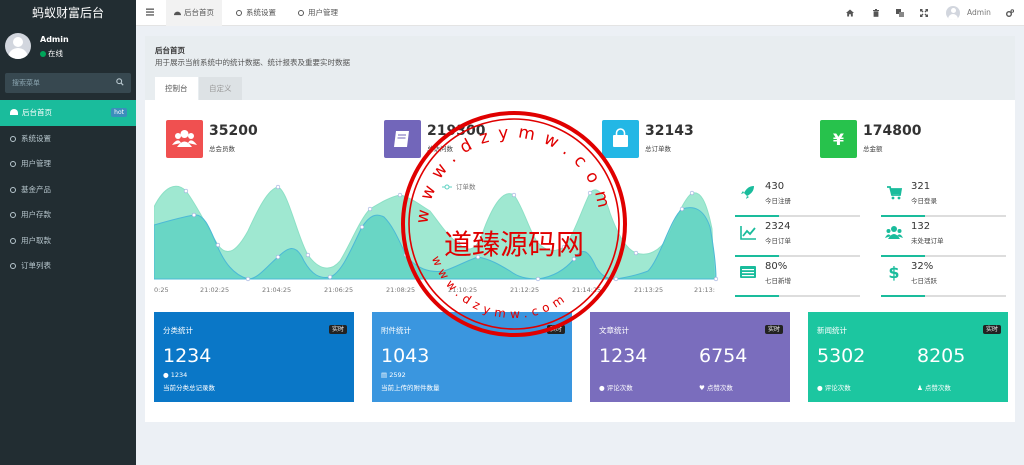 The image size is (1024, 465). Describe the element at coordinates (161, 290) in the screenshot. I see `x-tick: 0:25` at that location.